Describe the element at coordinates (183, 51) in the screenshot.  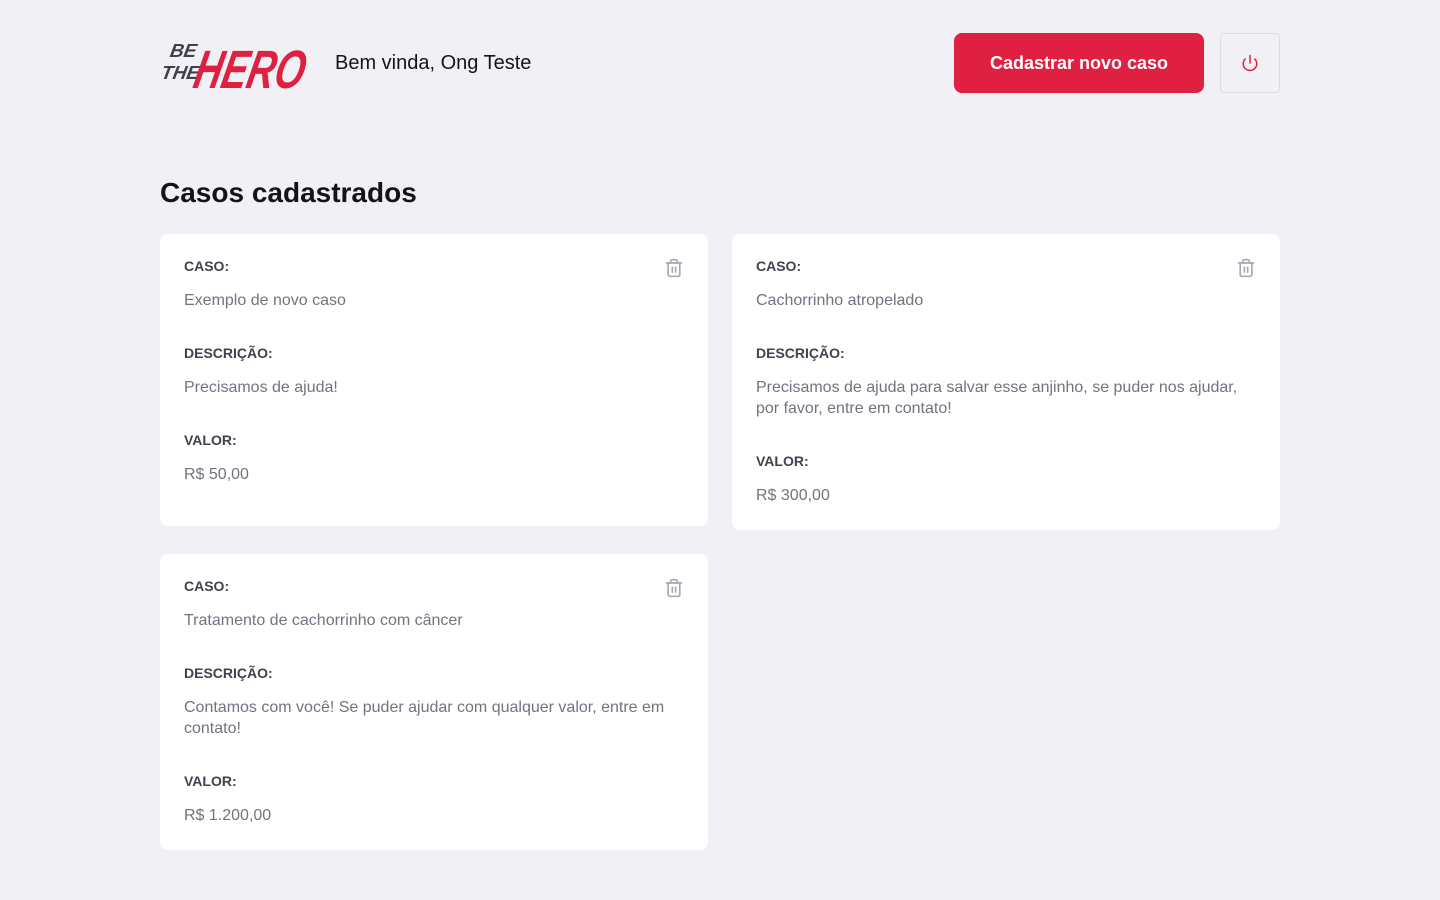
I see `logo-word-be: BE` at that location.